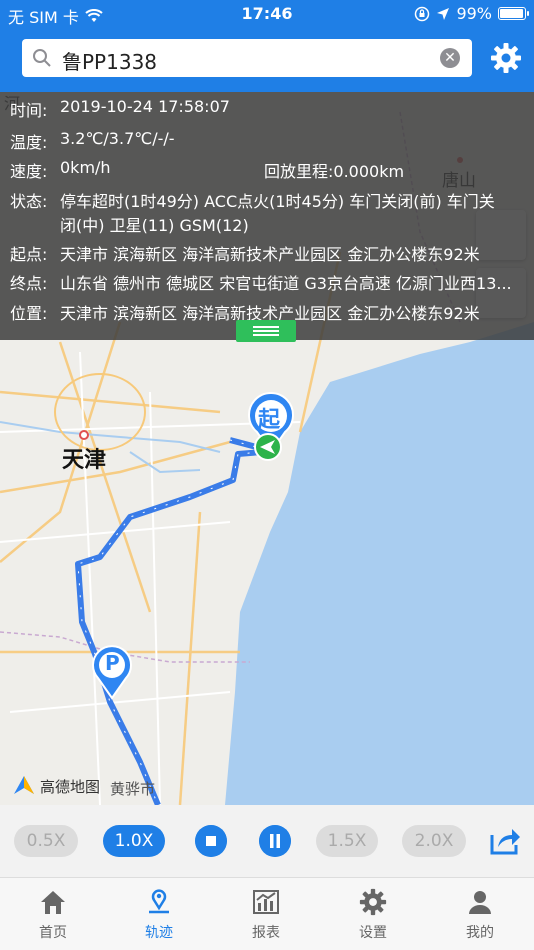  Describe the element at coordinates (211, 841) in the screenshot. I see `stop-button` at that location.